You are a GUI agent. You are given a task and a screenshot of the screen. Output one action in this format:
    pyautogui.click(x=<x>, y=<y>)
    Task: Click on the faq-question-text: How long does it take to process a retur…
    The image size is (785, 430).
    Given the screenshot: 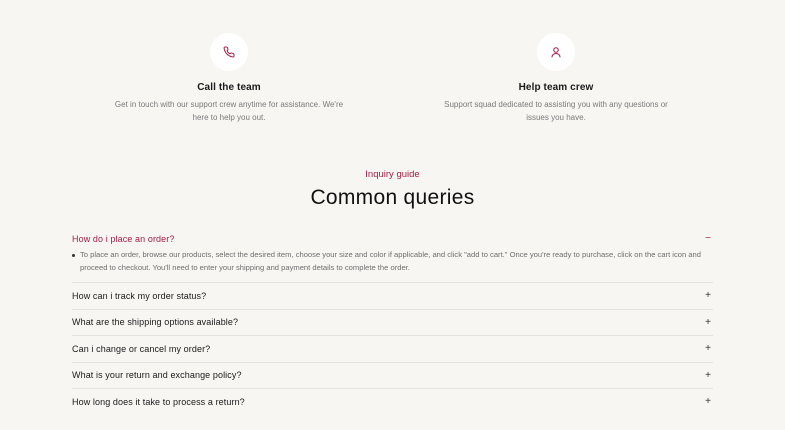 What is the action you would take?
    pyautogui.click(x=158, y=401)
    